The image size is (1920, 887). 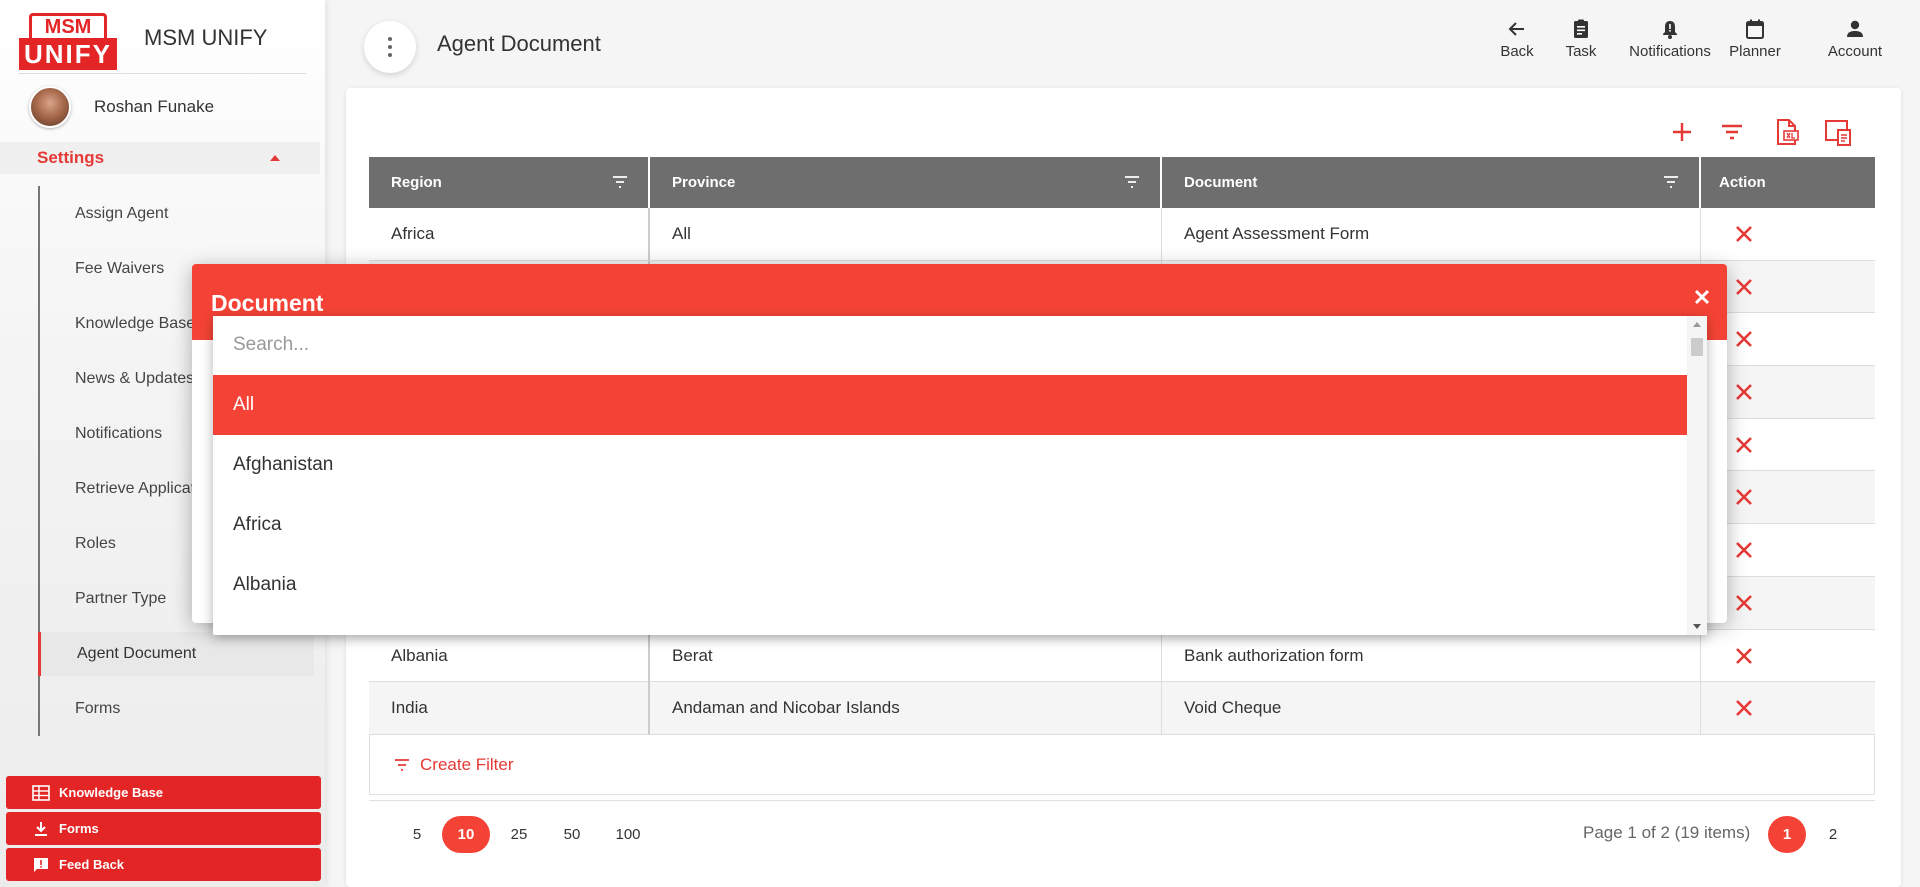 What do you see at coordinates (519, 43) in the screenshot?
I see `page-title: Agent Document` at bounding box center [519, 43].